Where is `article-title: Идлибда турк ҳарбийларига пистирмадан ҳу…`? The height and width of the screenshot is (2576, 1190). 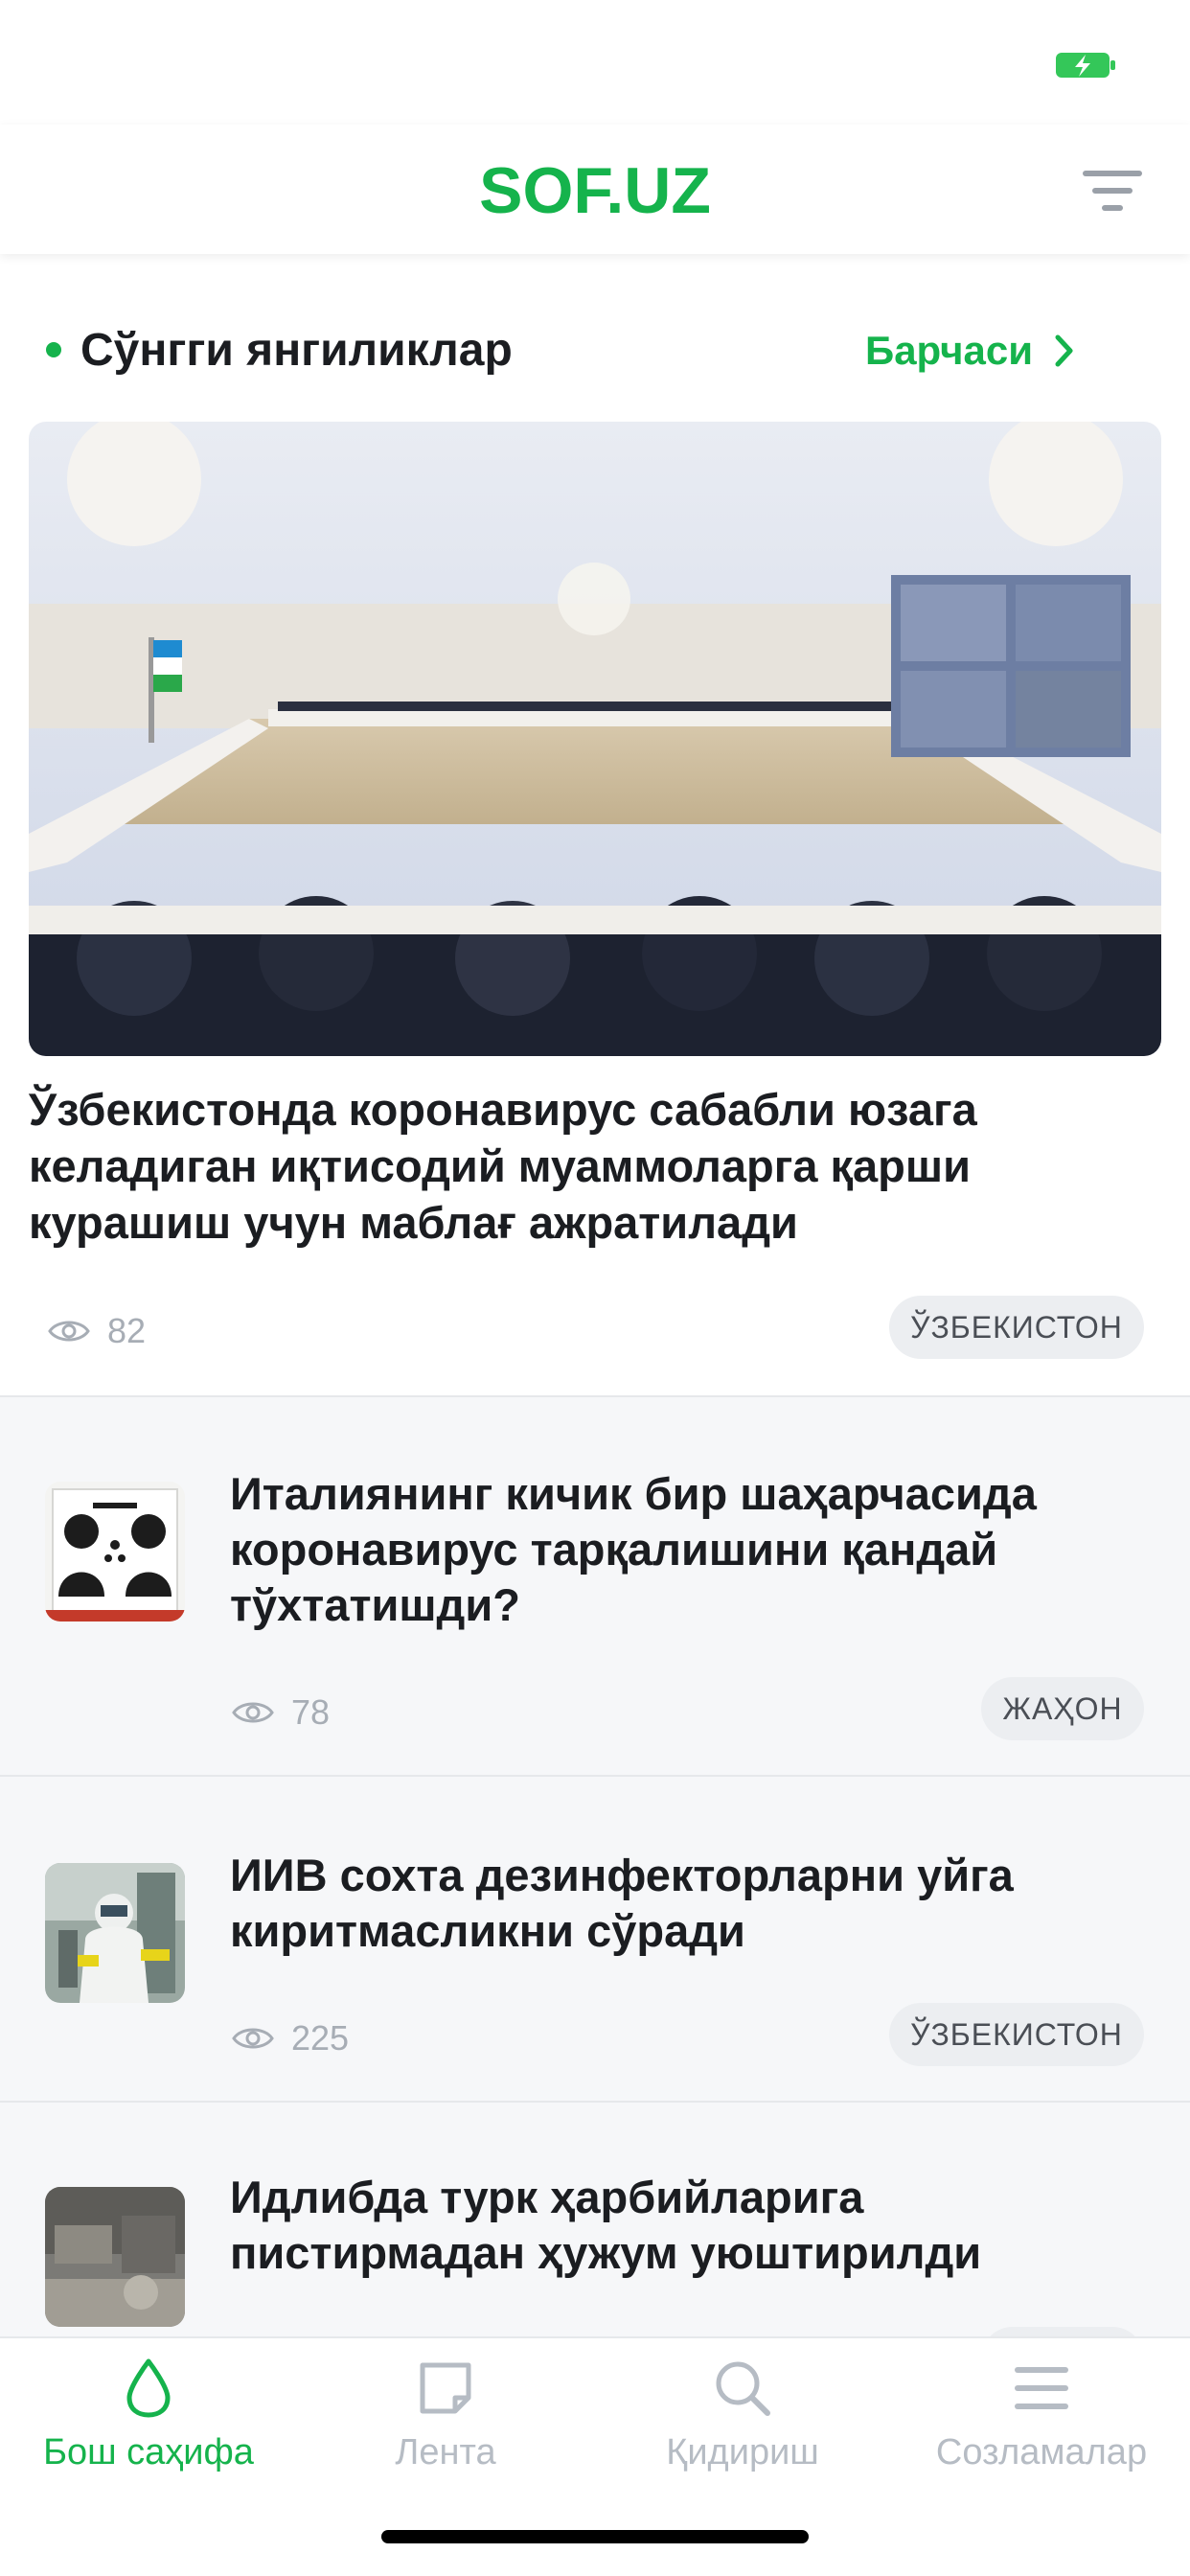 article-title: Идлибда турк ҳарбийларига пистирмадан ҳу… is located at coordinates (606, 2225).